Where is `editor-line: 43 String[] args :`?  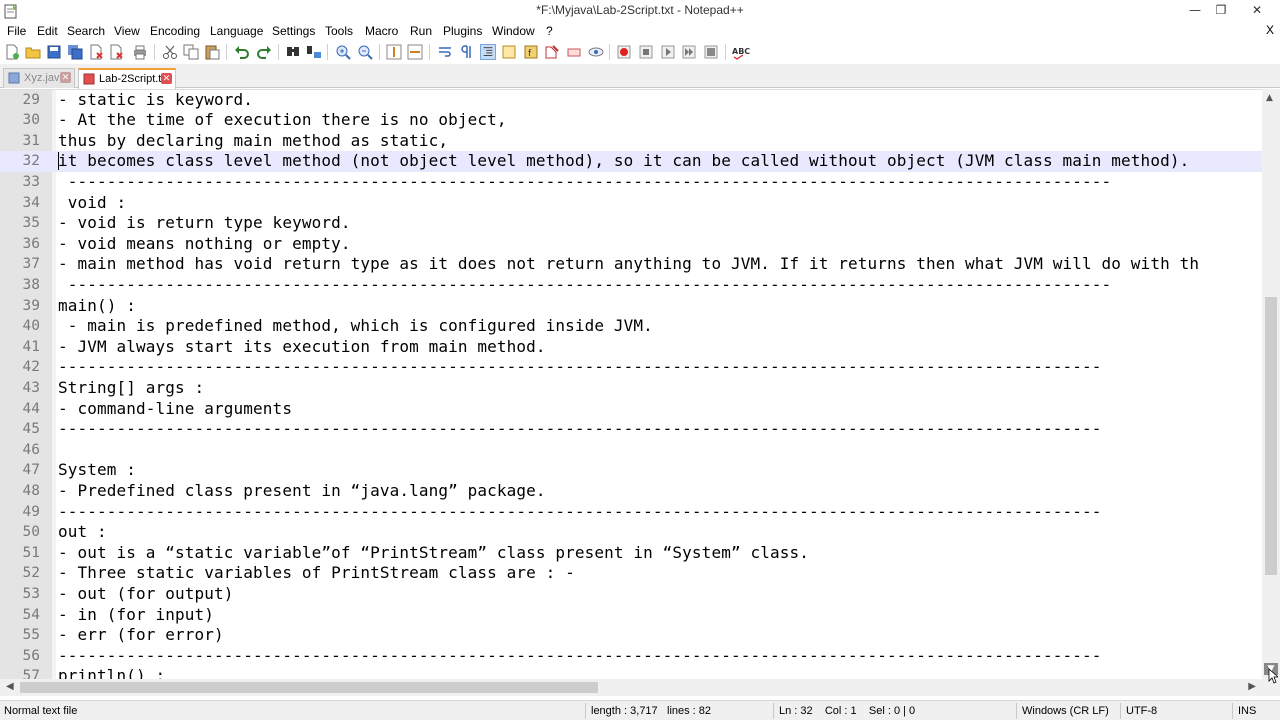 editor-line: 43 String[] args : is located at coordinates (631, 388).